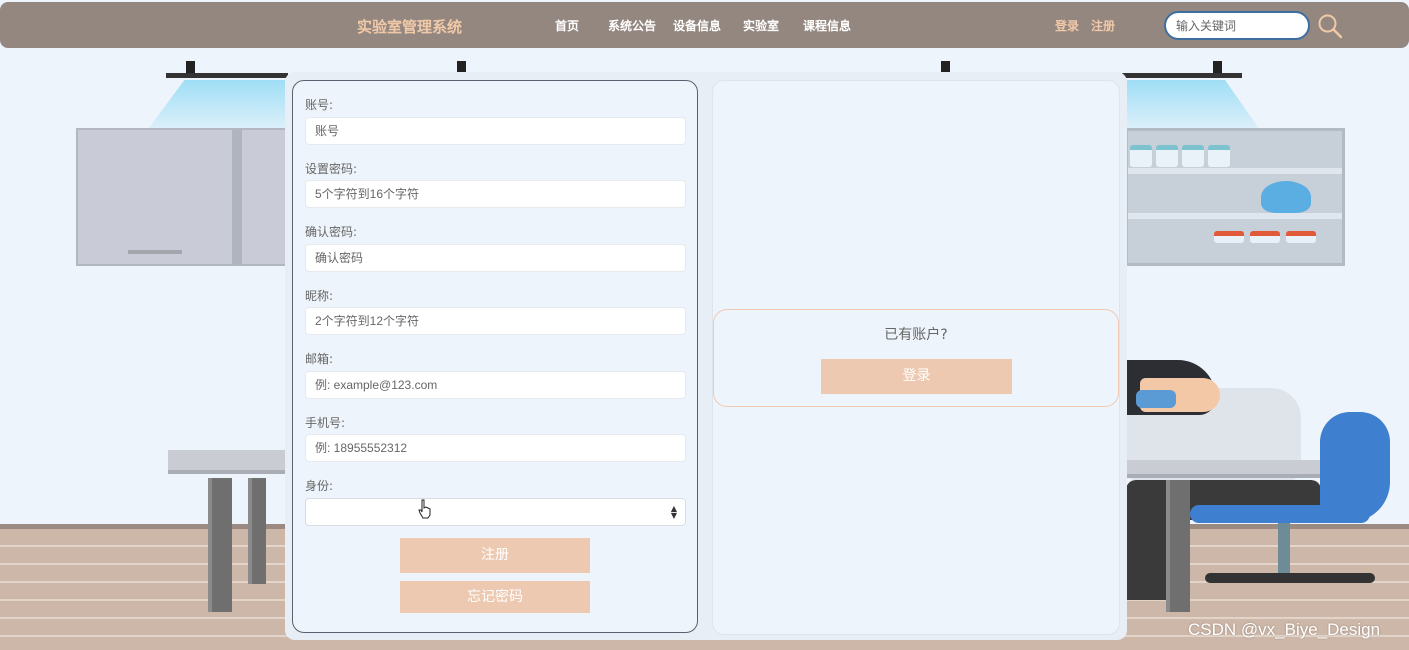  Describe the element at coordinates (1284, 548) in the screenshot. I see `chair-pole` at that location.